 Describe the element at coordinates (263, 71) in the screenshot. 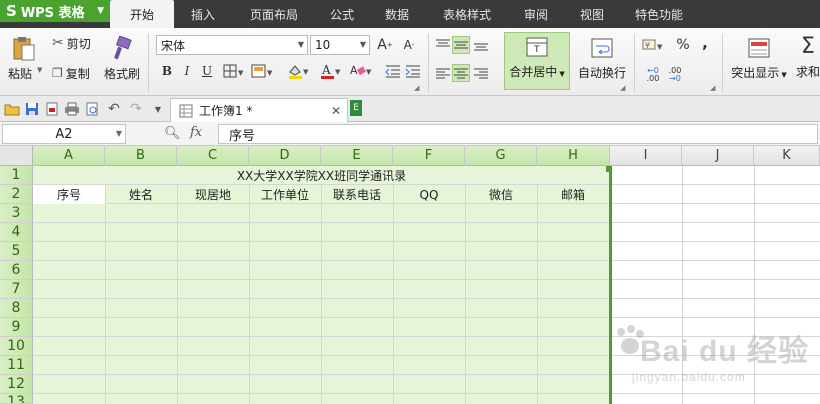

I see `cell-style-icon: ▼` at that location.